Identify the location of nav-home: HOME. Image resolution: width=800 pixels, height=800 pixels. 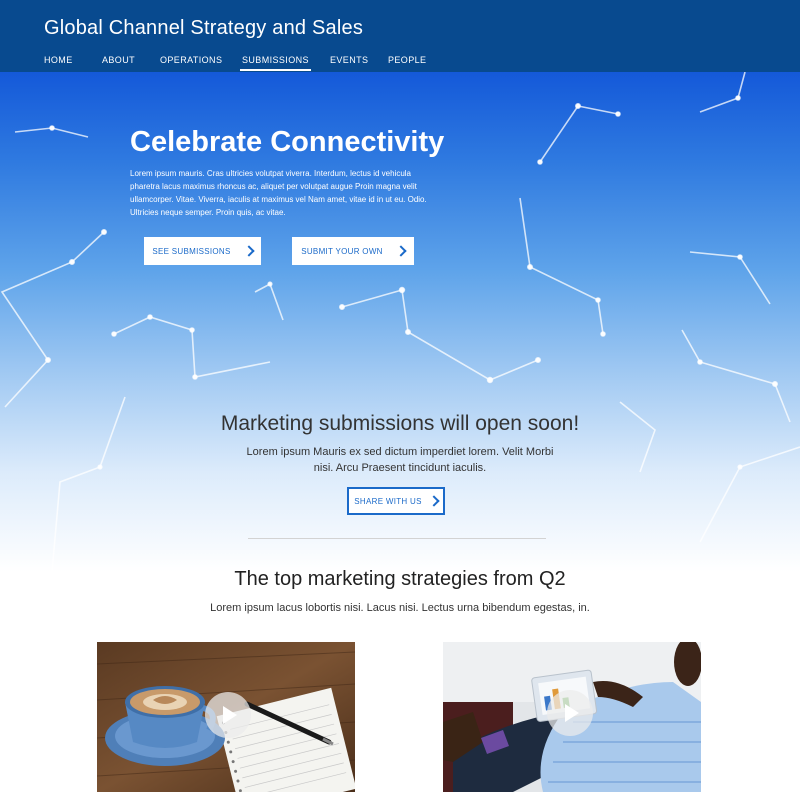
(58, 60).